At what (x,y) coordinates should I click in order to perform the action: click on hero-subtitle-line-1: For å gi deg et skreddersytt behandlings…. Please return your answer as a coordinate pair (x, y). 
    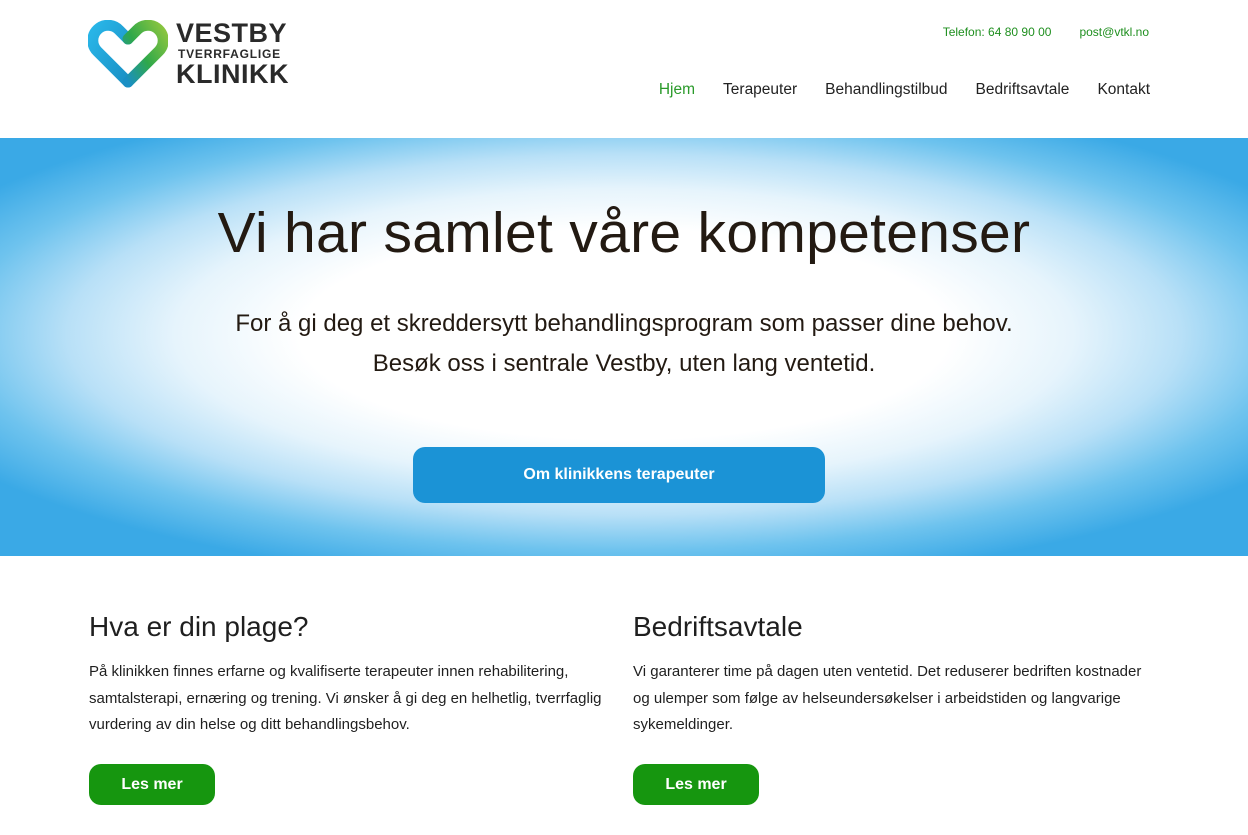
    Looking at the image, I should click on (624, 323).